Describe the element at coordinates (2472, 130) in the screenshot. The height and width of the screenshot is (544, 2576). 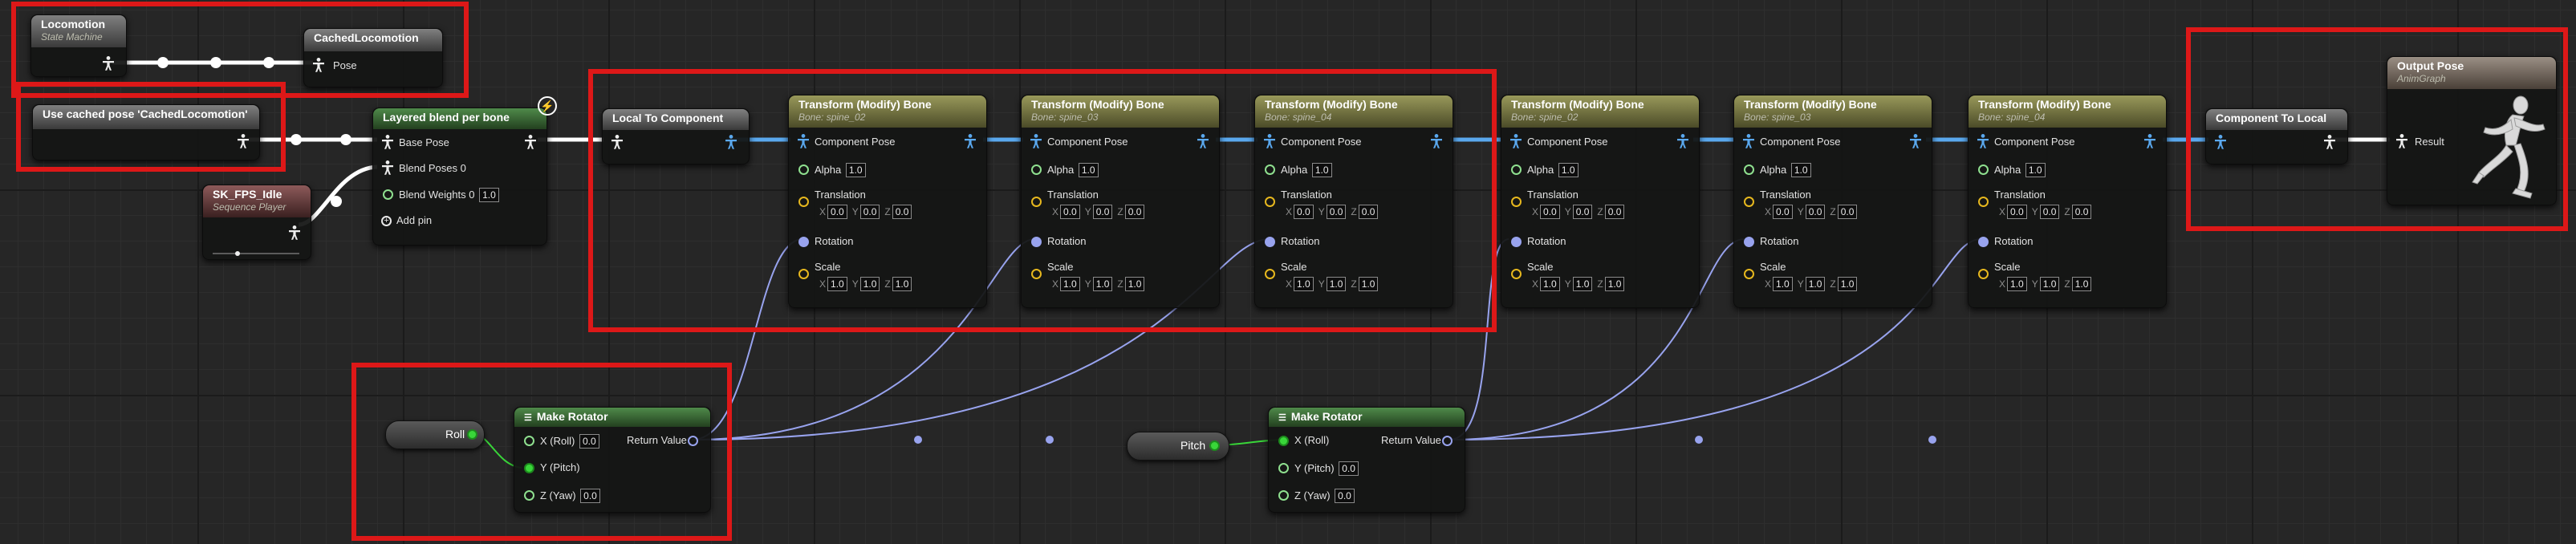
I see `output-pose-node: Output Pose AnimGraph Result` at that location.